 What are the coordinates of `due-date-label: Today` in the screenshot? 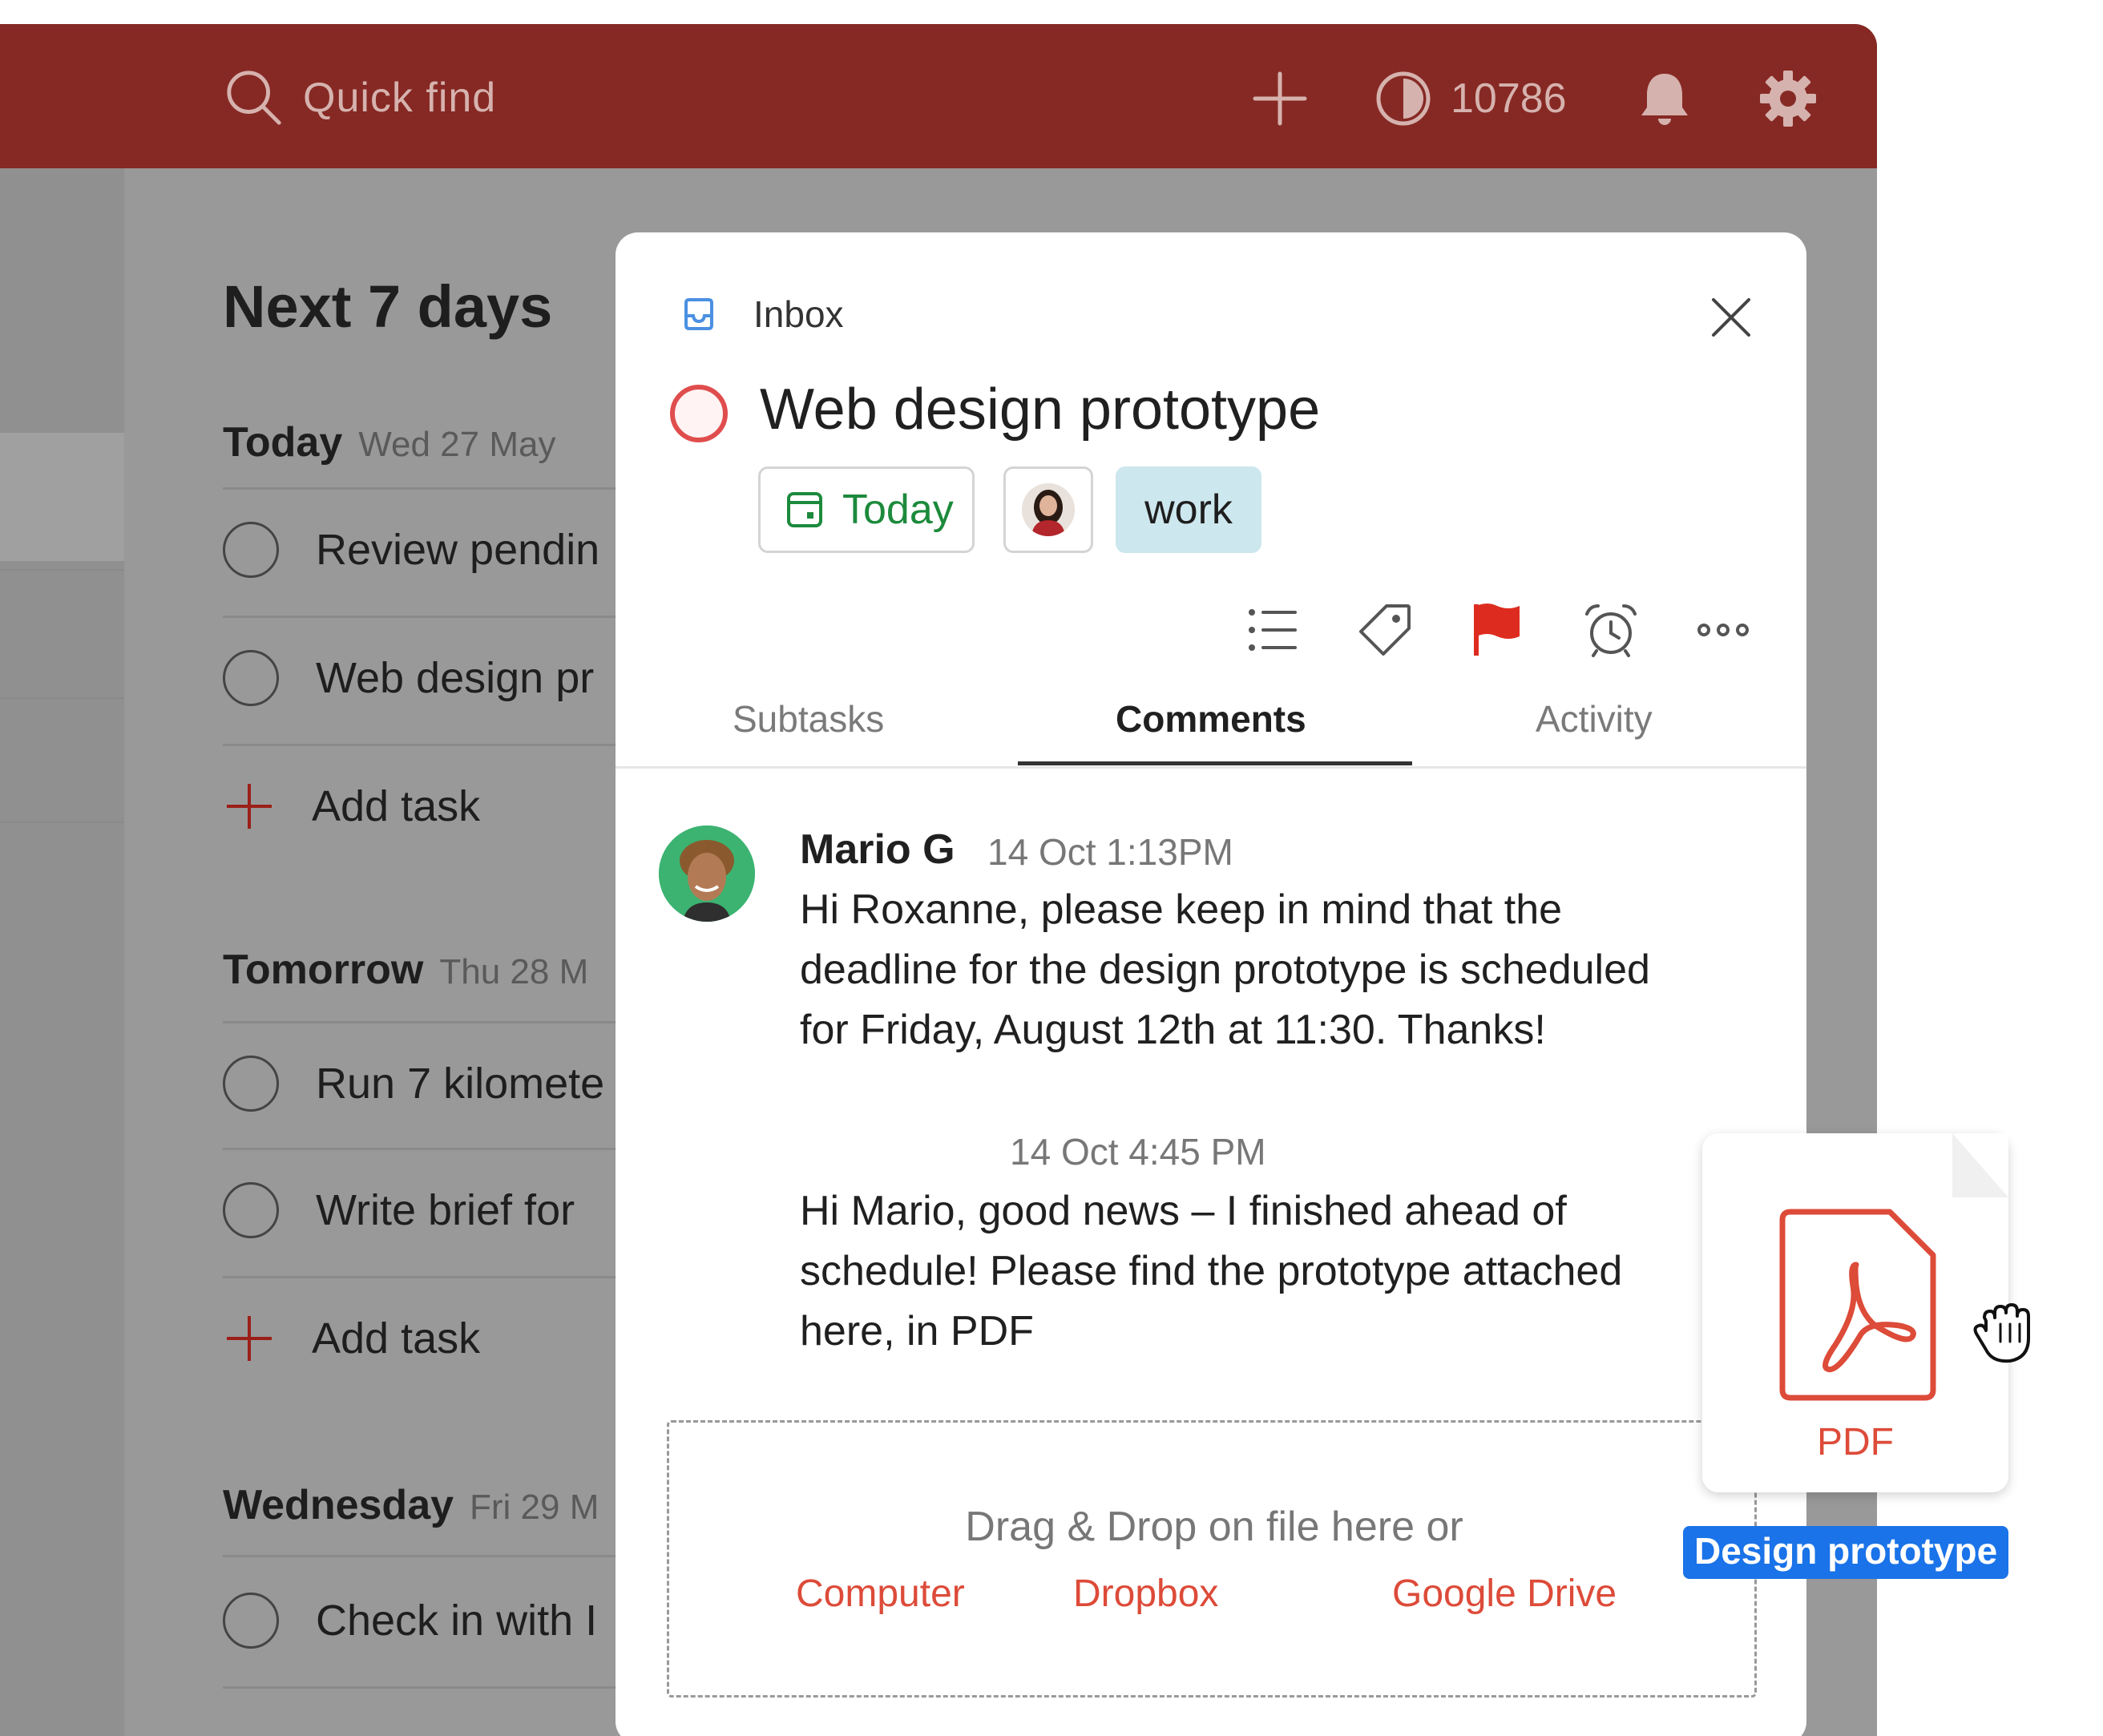 It's located at (898, 509).